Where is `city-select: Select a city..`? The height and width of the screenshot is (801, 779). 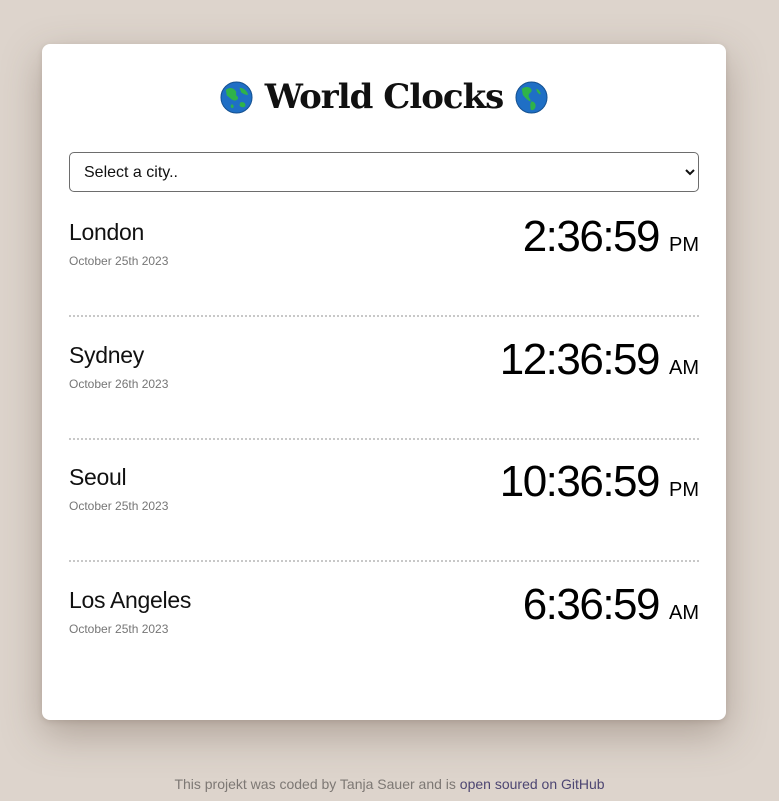
city-select: Select a city.. is located at coordinates (384, 172).